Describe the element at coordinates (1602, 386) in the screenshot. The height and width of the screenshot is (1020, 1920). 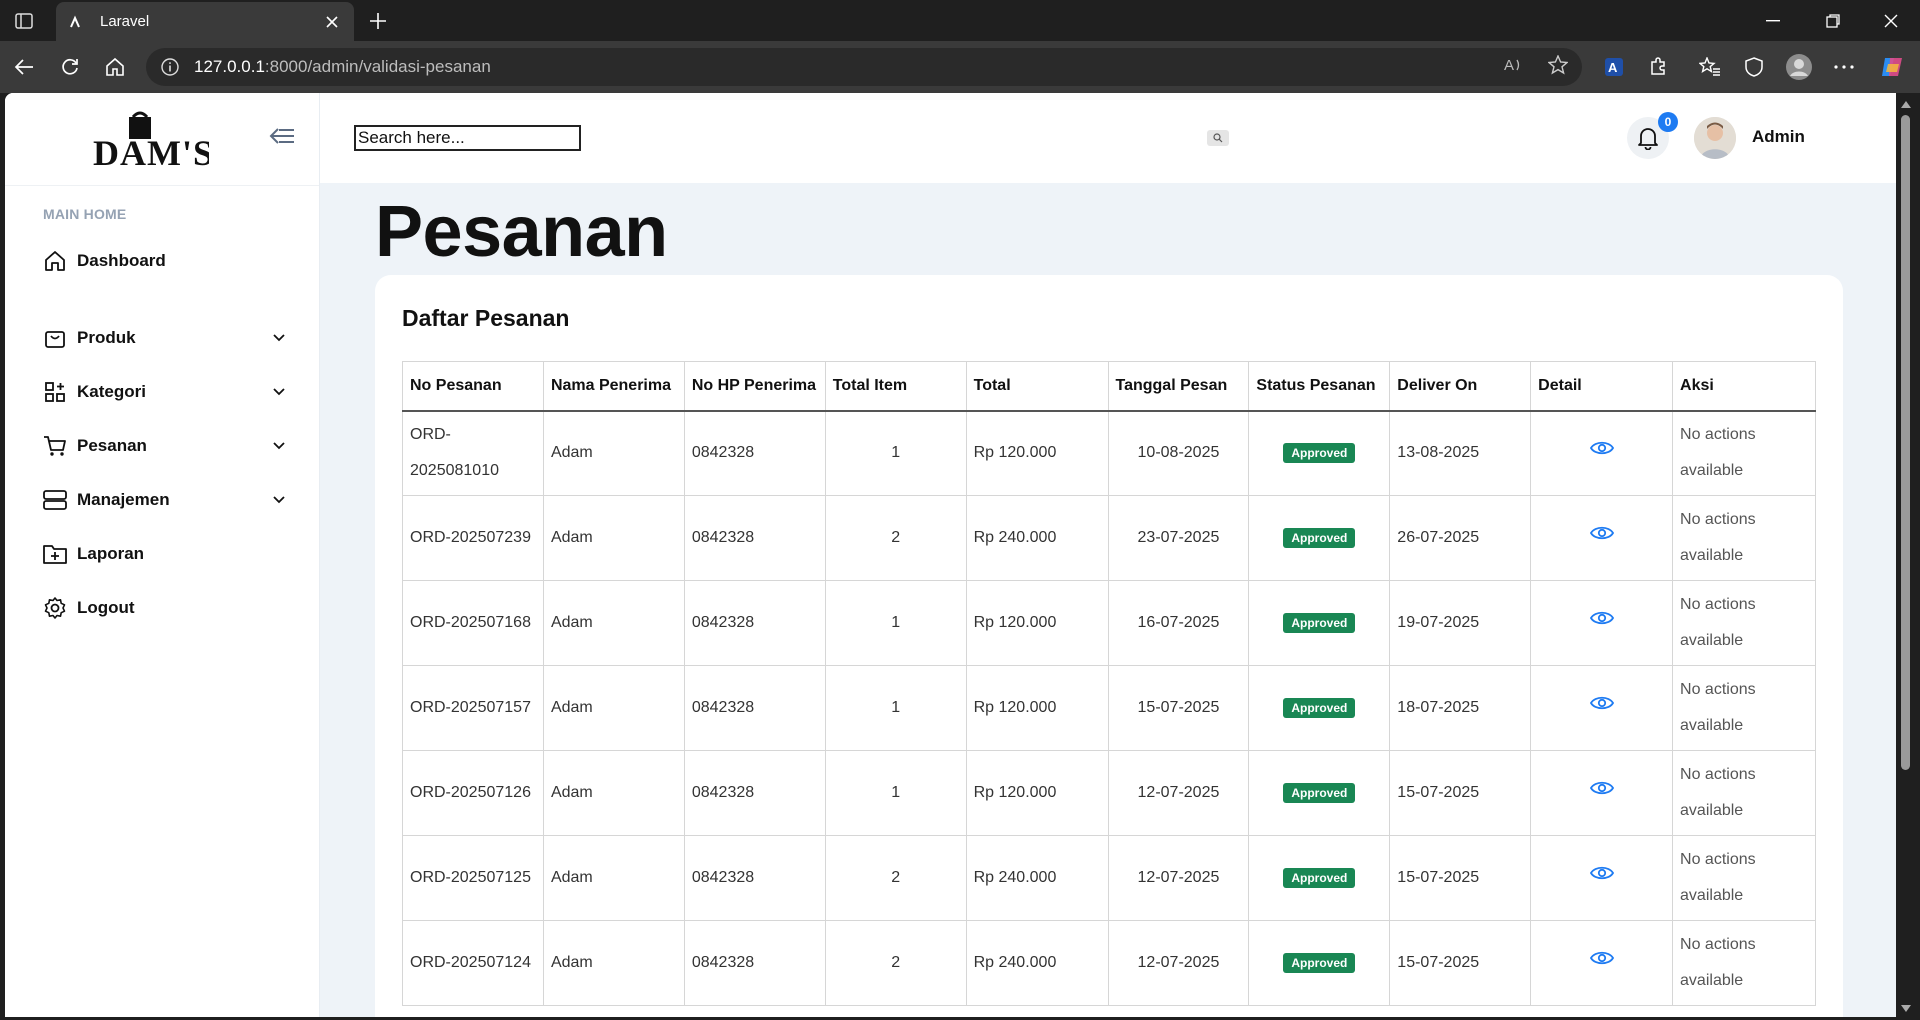
I see `column-header: Detail` at that location.